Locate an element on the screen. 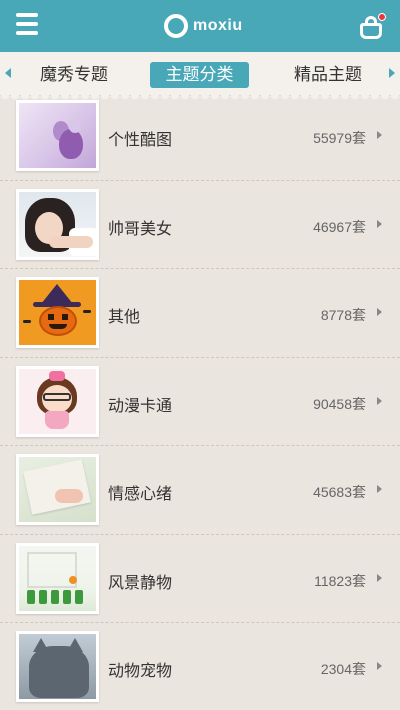 The image size is (400, 710). category-row-animals: 动物宠物 2304套 is located at coordinates (200, 666).